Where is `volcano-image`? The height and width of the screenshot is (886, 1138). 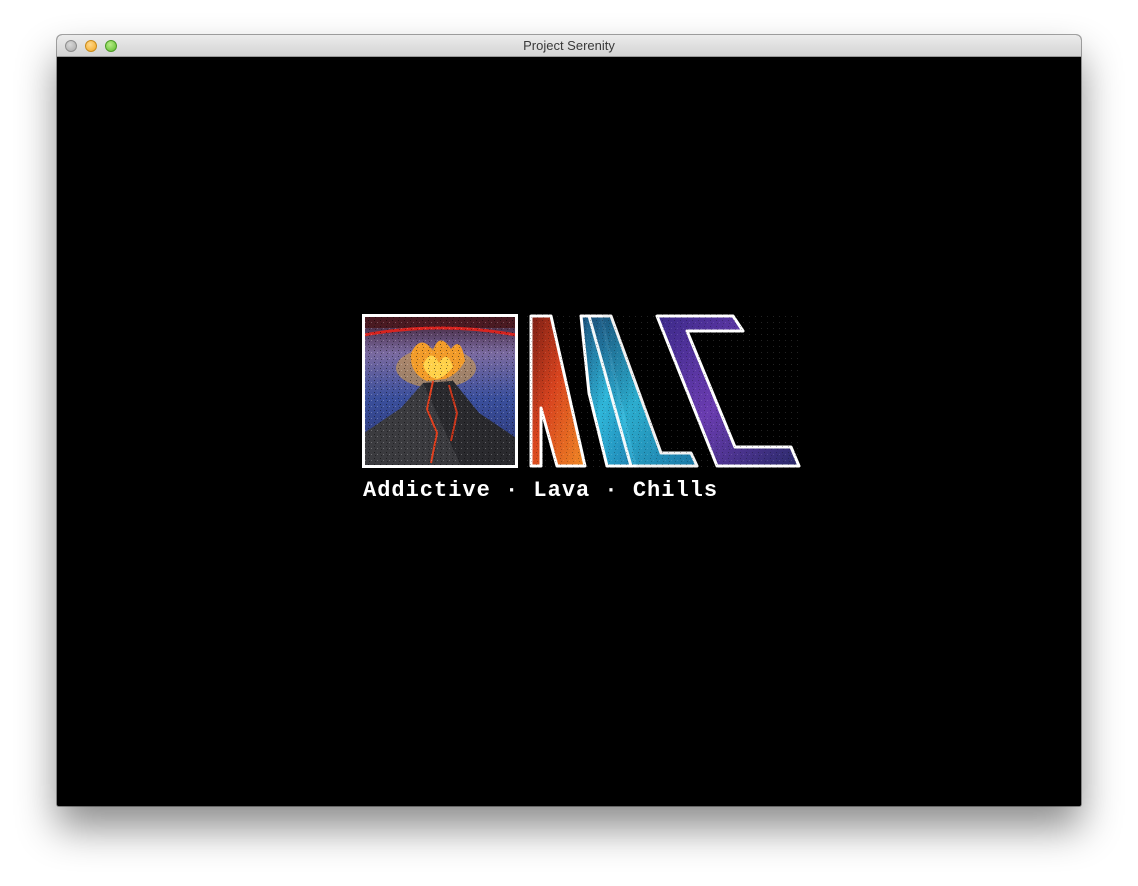
volcano-image is located at coordinates (440, 391).